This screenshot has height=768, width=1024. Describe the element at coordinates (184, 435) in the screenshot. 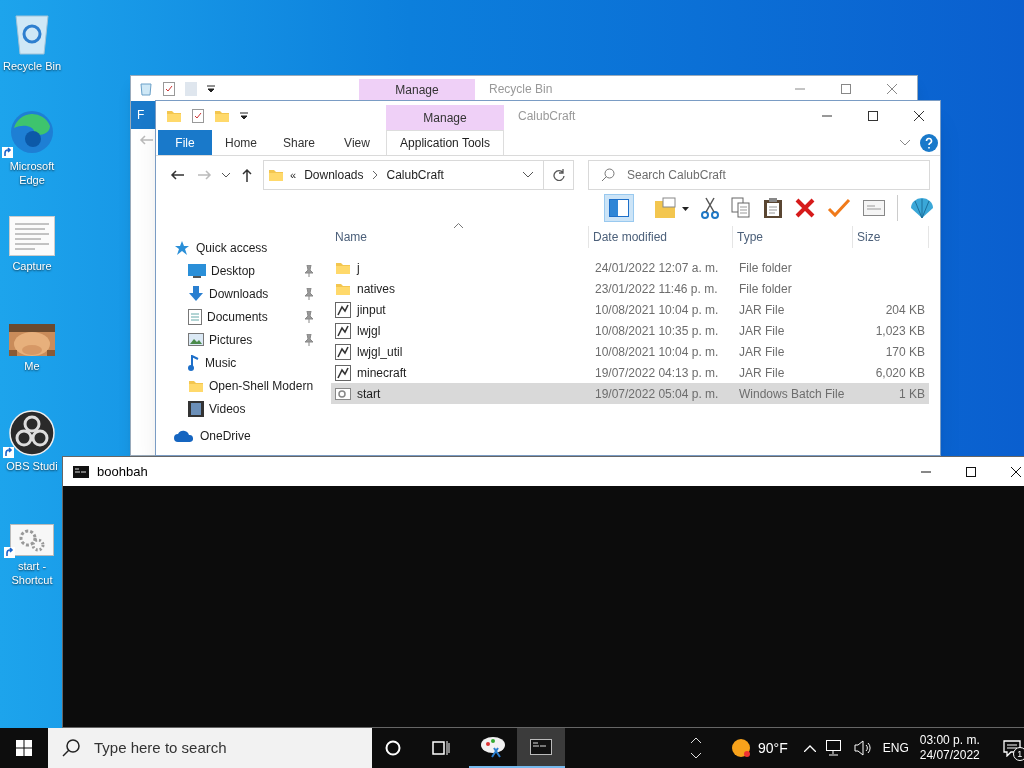

I see `cloud-icon` at that location.